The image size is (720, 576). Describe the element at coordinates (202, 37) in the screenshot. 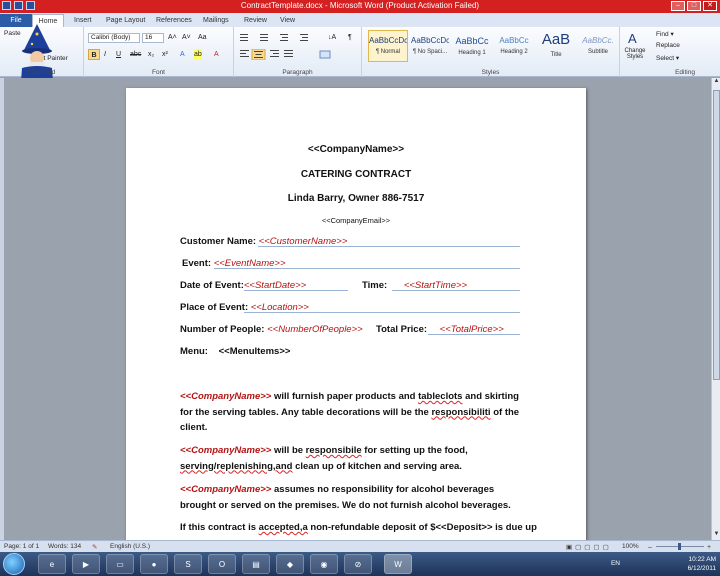

I see `change-case-button: Aa` at that location.